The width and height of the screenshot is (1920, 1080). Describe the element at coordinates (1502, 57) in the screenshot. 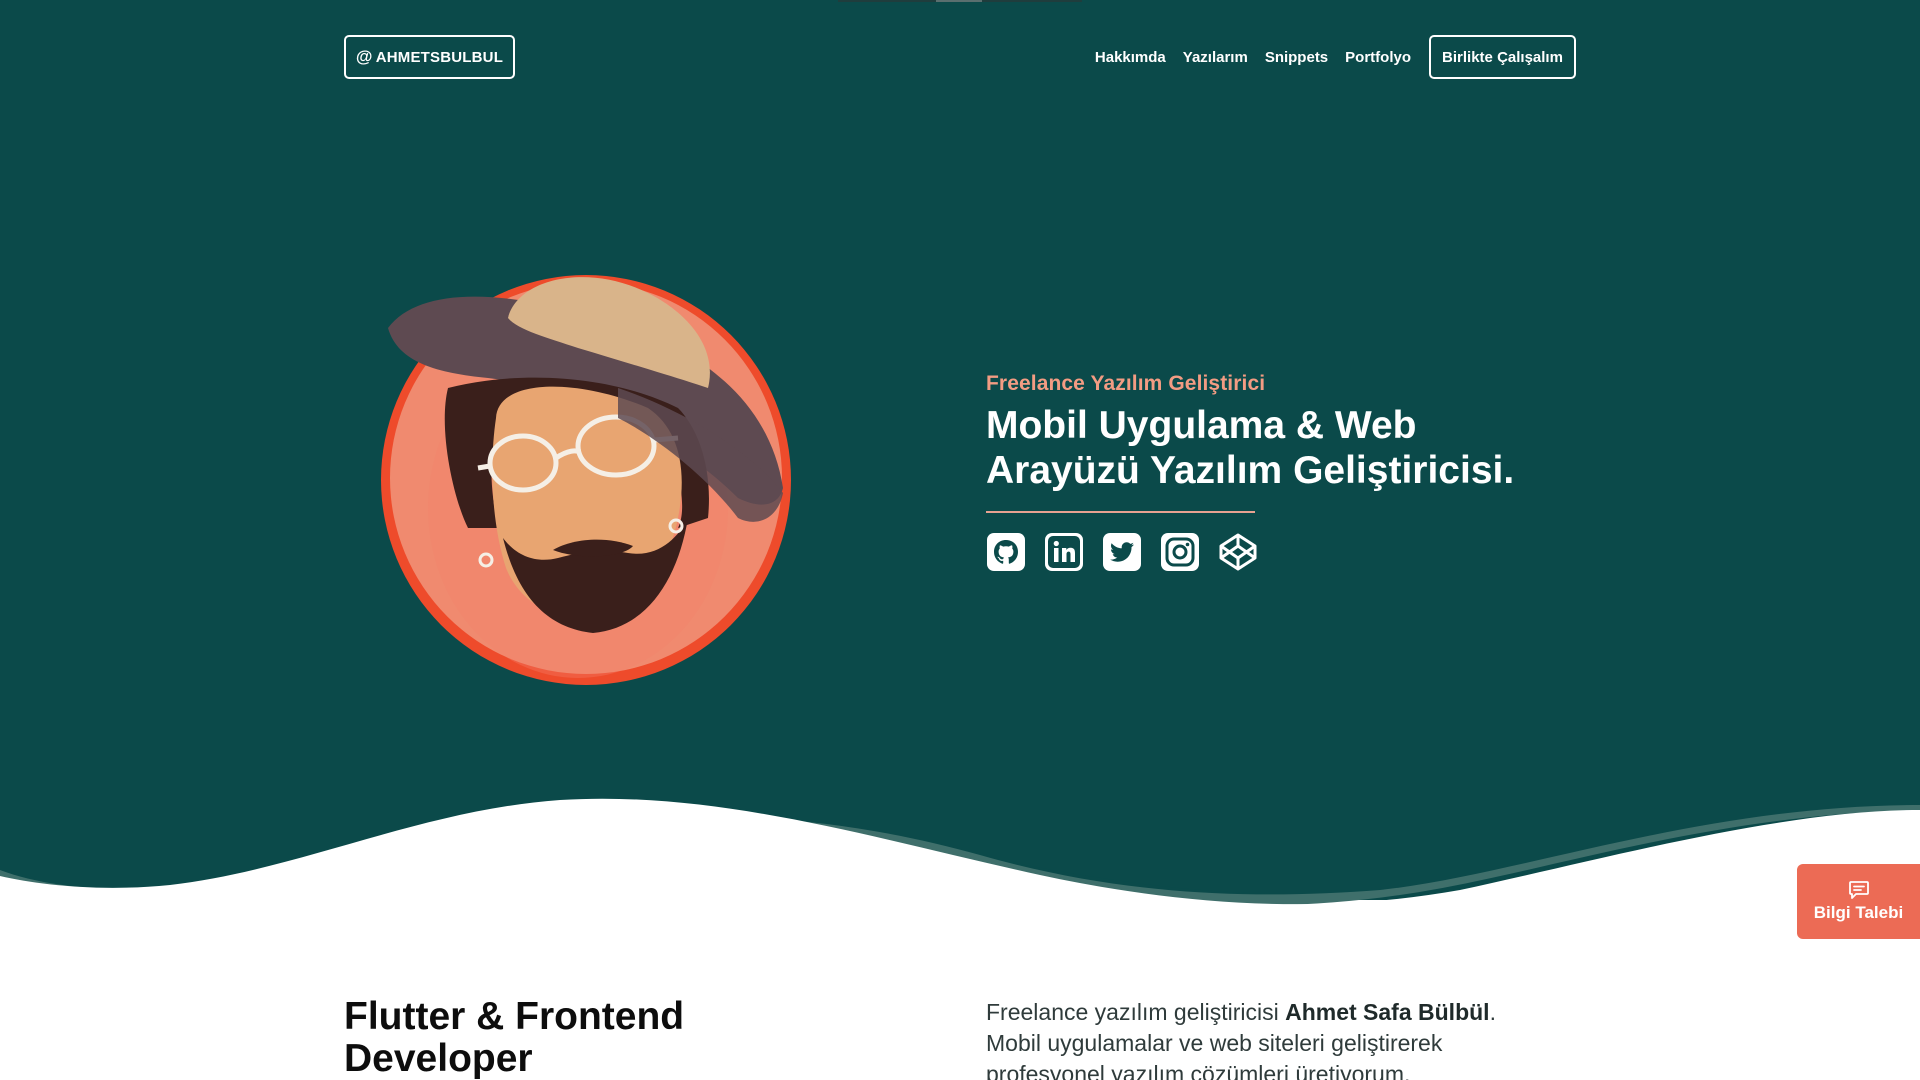

I see `work-together-button: Birlikte Çalışalım` at that location.